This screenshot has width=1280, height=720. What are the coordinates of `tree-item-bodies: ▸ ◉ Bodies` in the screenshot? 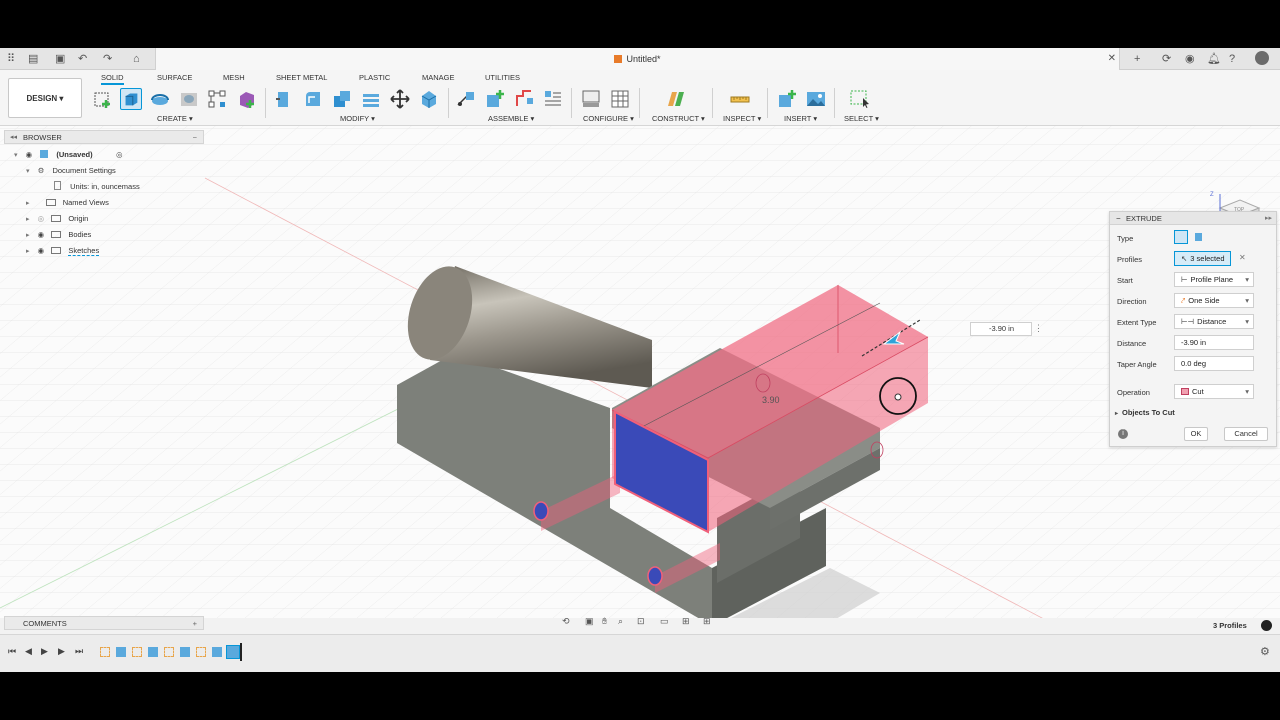 It's located at (58, 235).